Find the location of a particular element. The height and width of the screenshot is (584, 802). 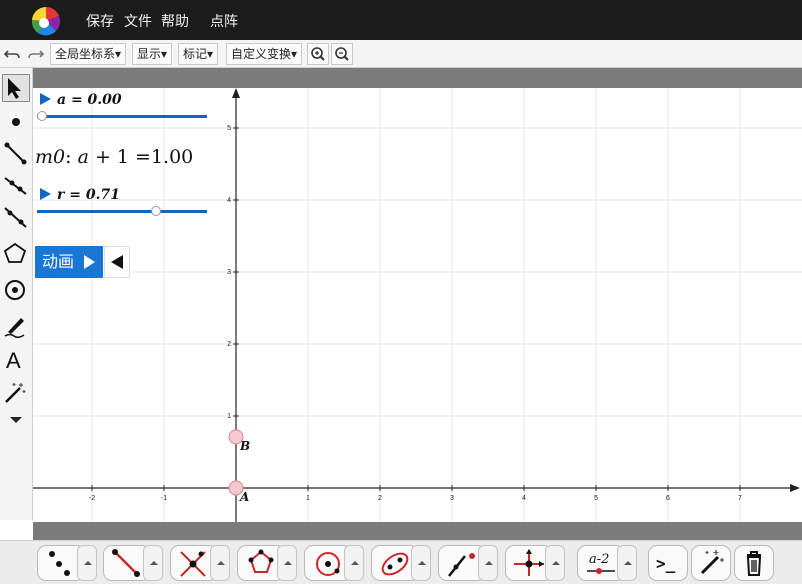

zoom-in-button is located at coordinates (318, 54).